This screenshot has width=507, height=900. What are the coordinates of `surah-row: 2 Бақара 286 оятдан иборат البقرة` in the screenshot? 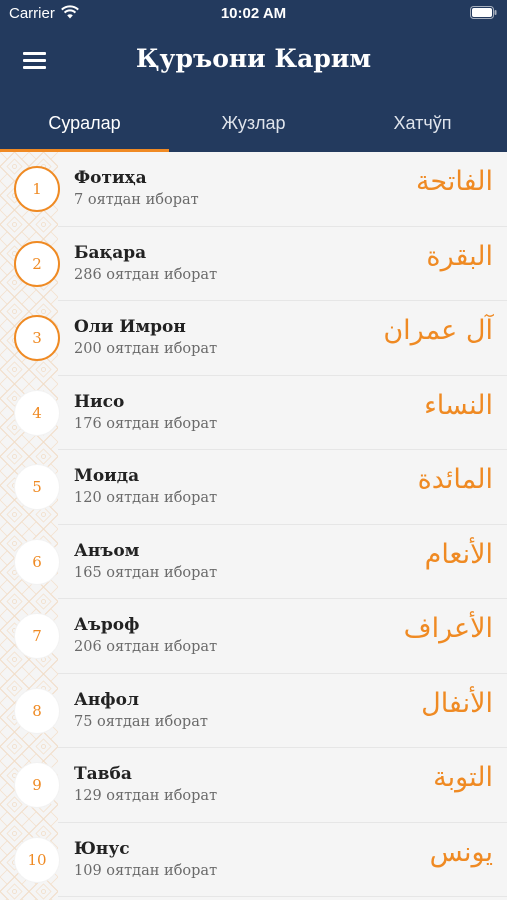 It's located at (253, 264).